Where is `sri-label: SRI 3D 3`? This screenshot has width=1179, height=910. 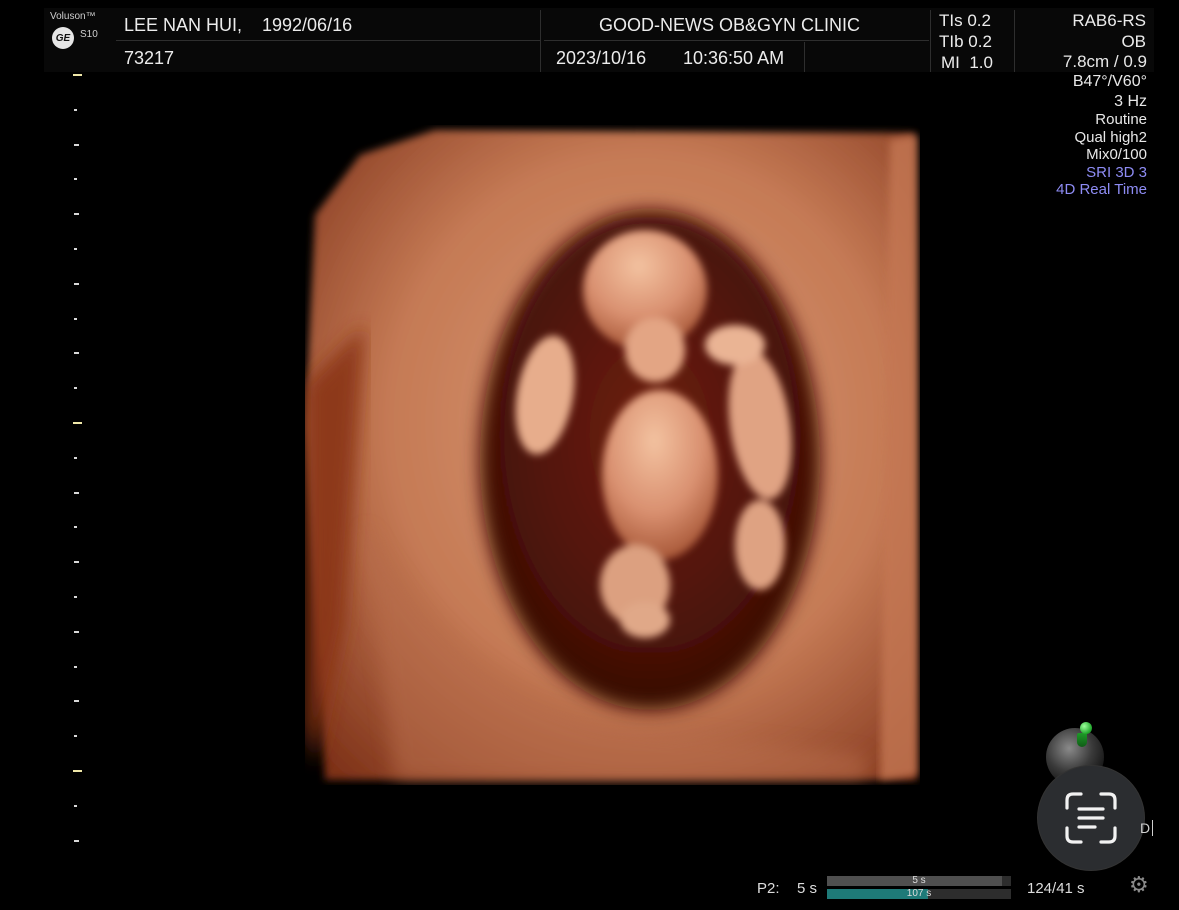 sri-label: SRI 3D 3 is located at coordinates (1116, 172).